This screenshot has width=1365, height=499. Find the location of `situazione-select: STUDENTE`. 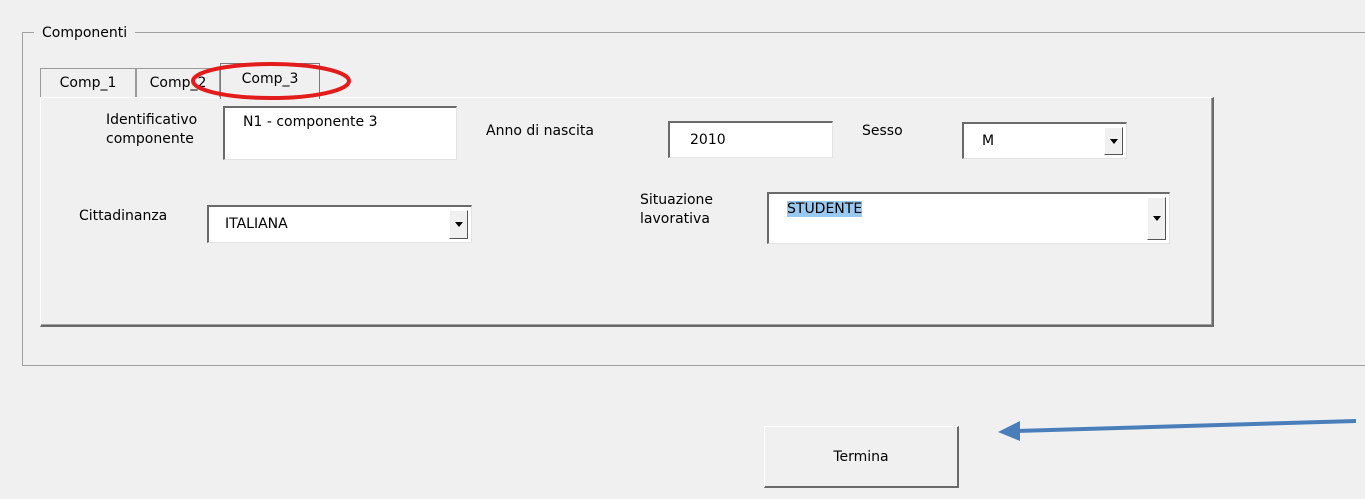

situazione-select: STUDENTE is located at coordinates (968, 218).